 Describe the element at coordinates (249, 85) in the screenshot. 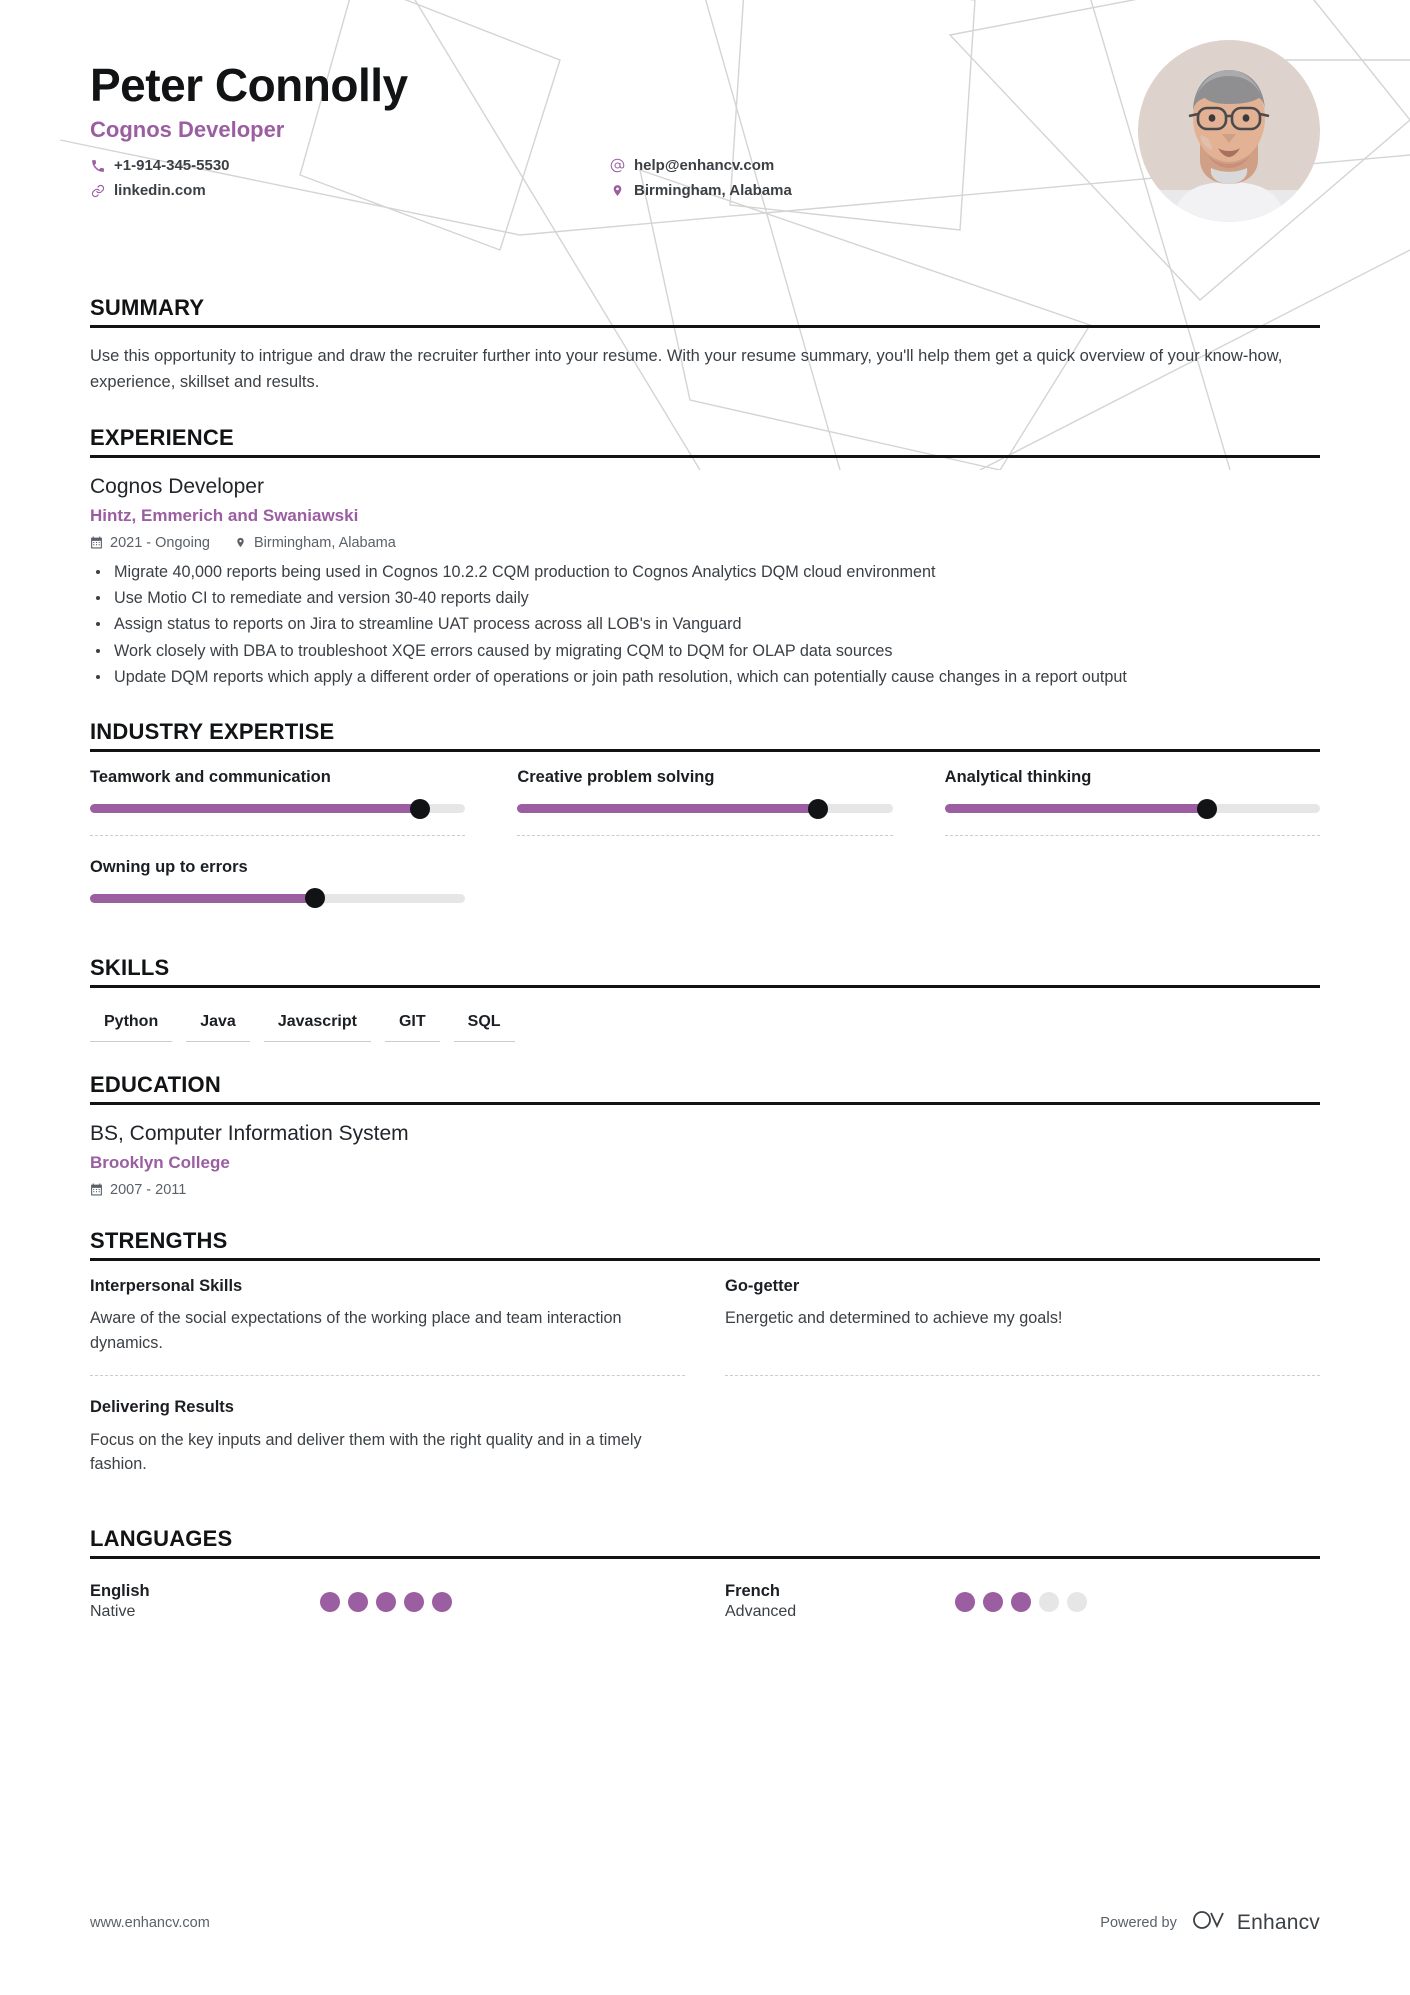

I see `page-title: Peter Connolly` at that location.